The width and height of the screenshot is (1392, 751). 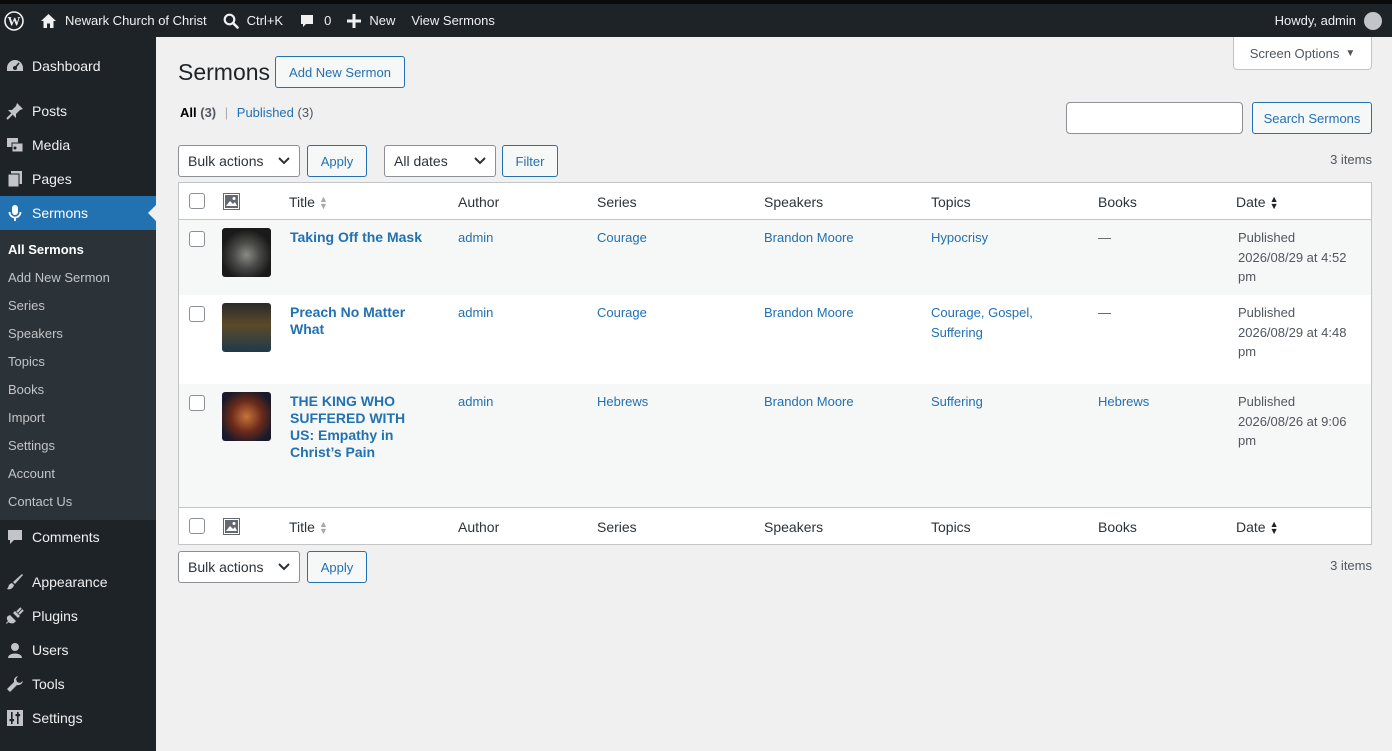 I want to click on avatar, so click(x=1373, y=20).